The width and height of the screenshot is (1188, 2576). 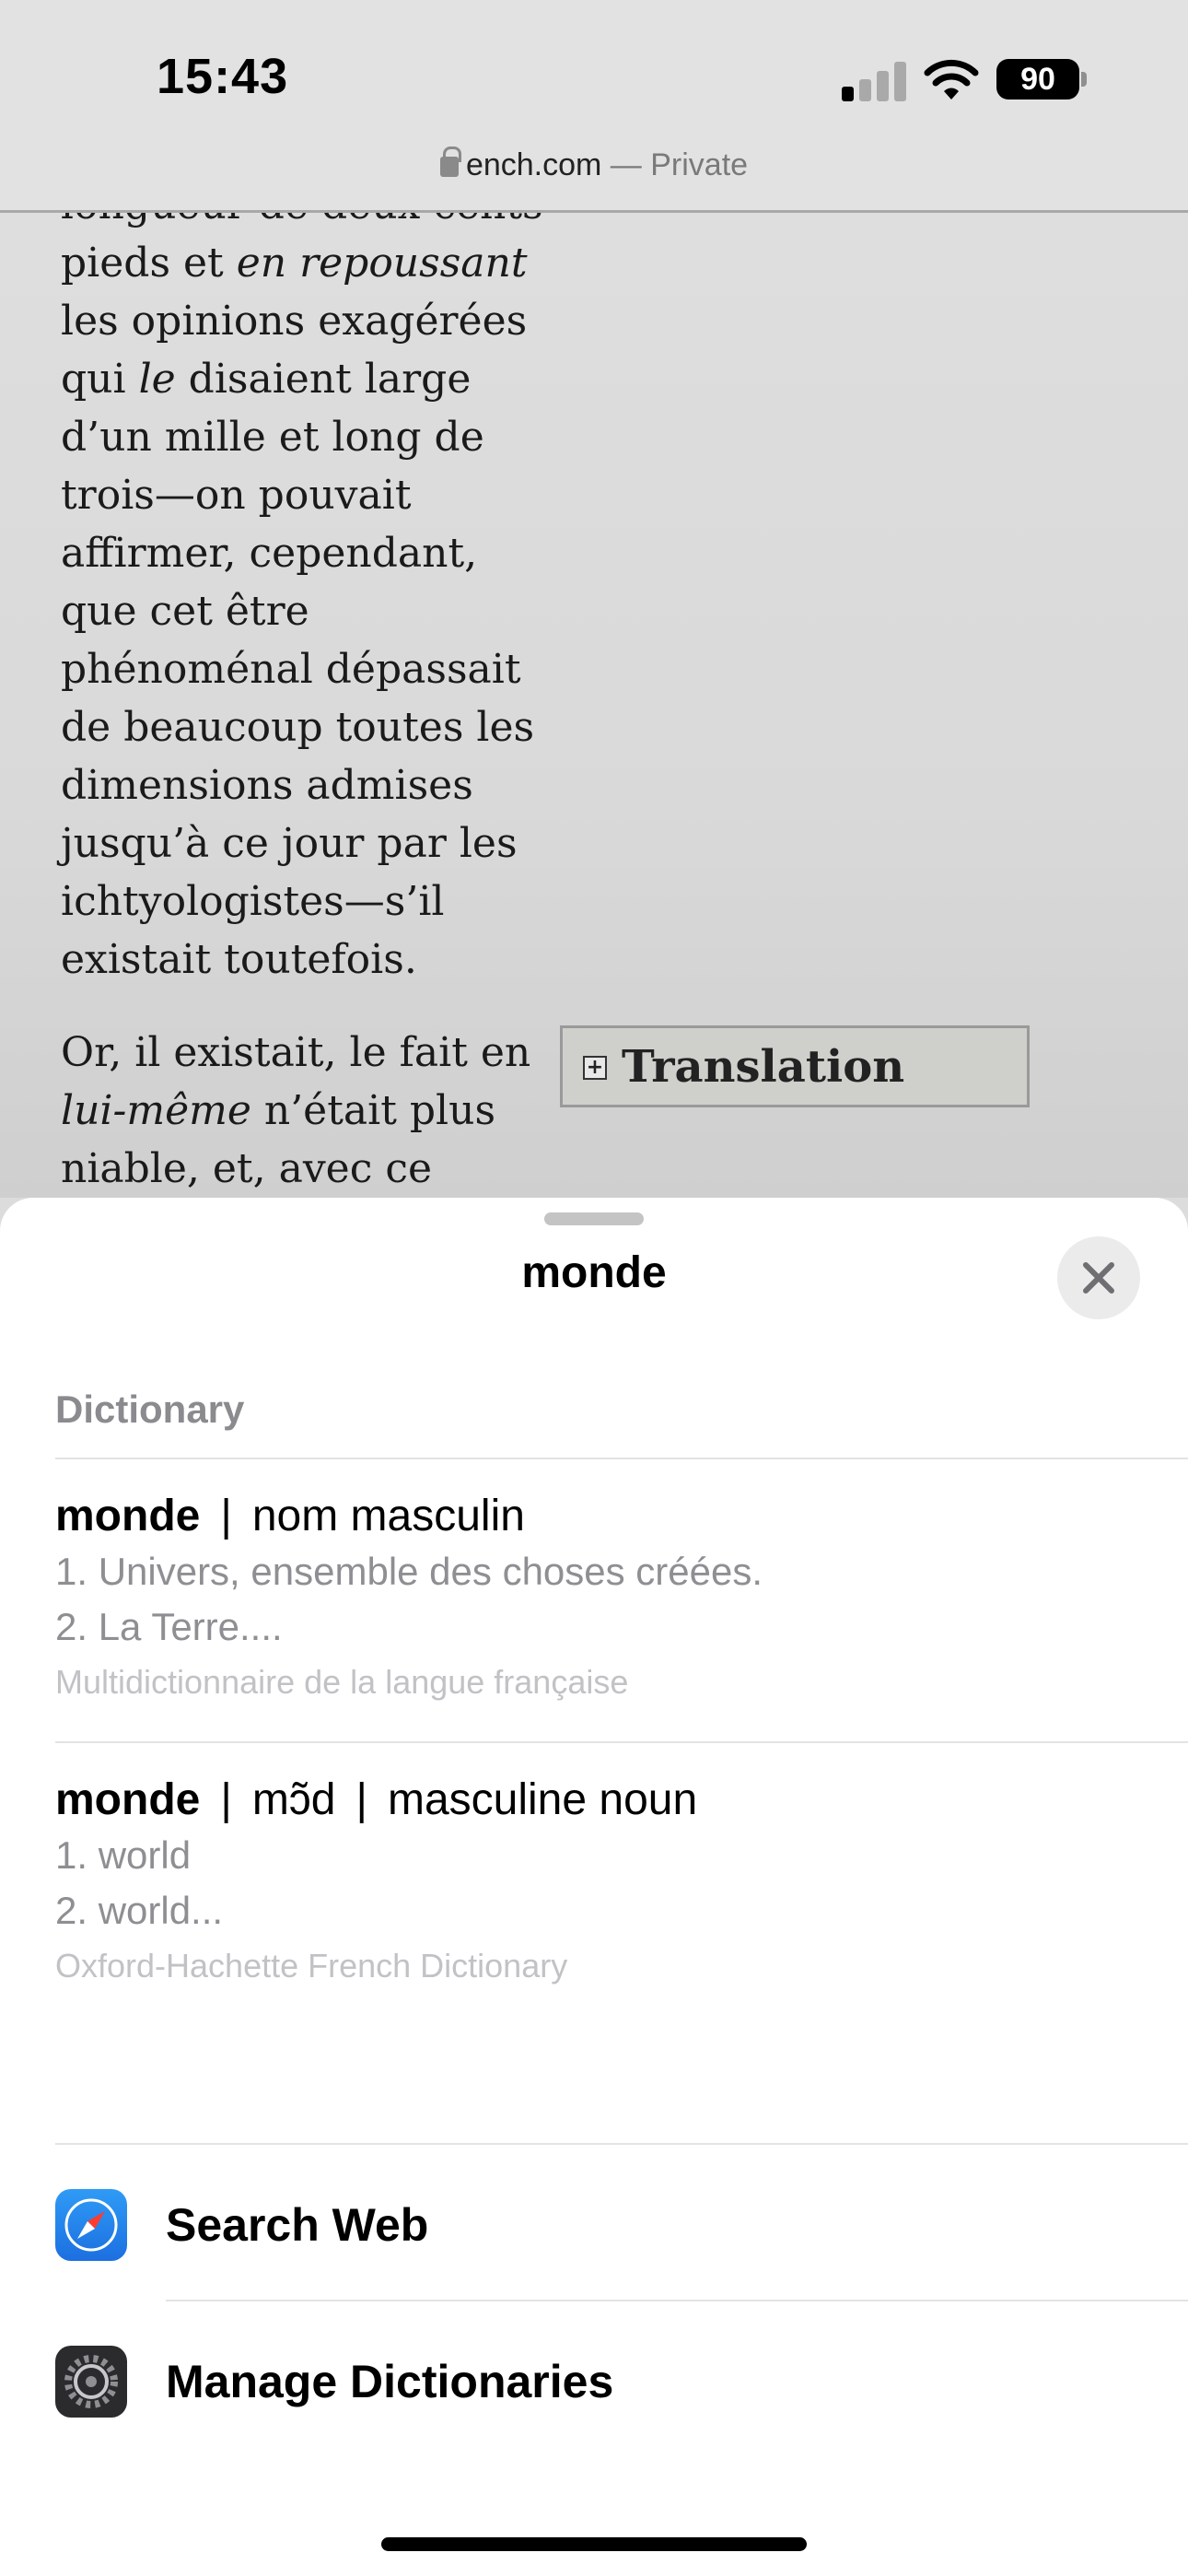 What do you see at coordinates (542, 1799) in the screenshot?
I see `entry-grammar: masculine noun` at bounding box center [542, 1799].